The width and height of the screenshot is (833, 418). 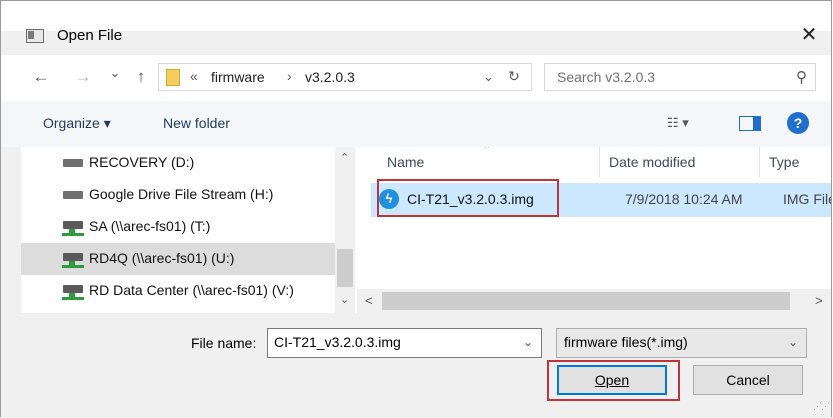 I want to click on file-name-field, so click(x=394, y=342).